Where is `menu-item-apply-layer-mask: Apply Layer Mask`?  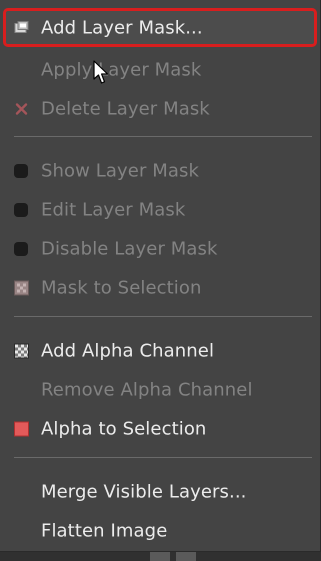
menu-item-apply-layer-mask: Apply Layer Mask is located at coordinates (160, 69).